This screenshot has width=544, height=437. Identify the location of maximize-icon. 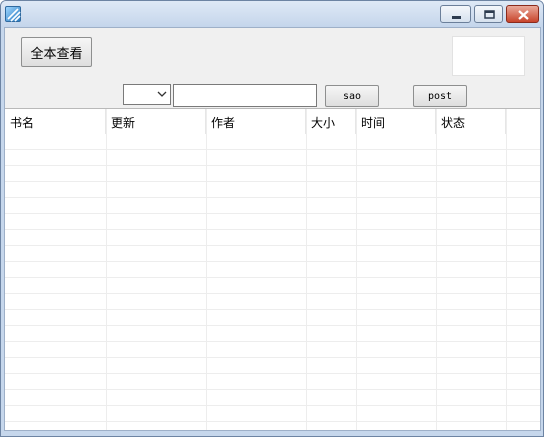
(489, 14).